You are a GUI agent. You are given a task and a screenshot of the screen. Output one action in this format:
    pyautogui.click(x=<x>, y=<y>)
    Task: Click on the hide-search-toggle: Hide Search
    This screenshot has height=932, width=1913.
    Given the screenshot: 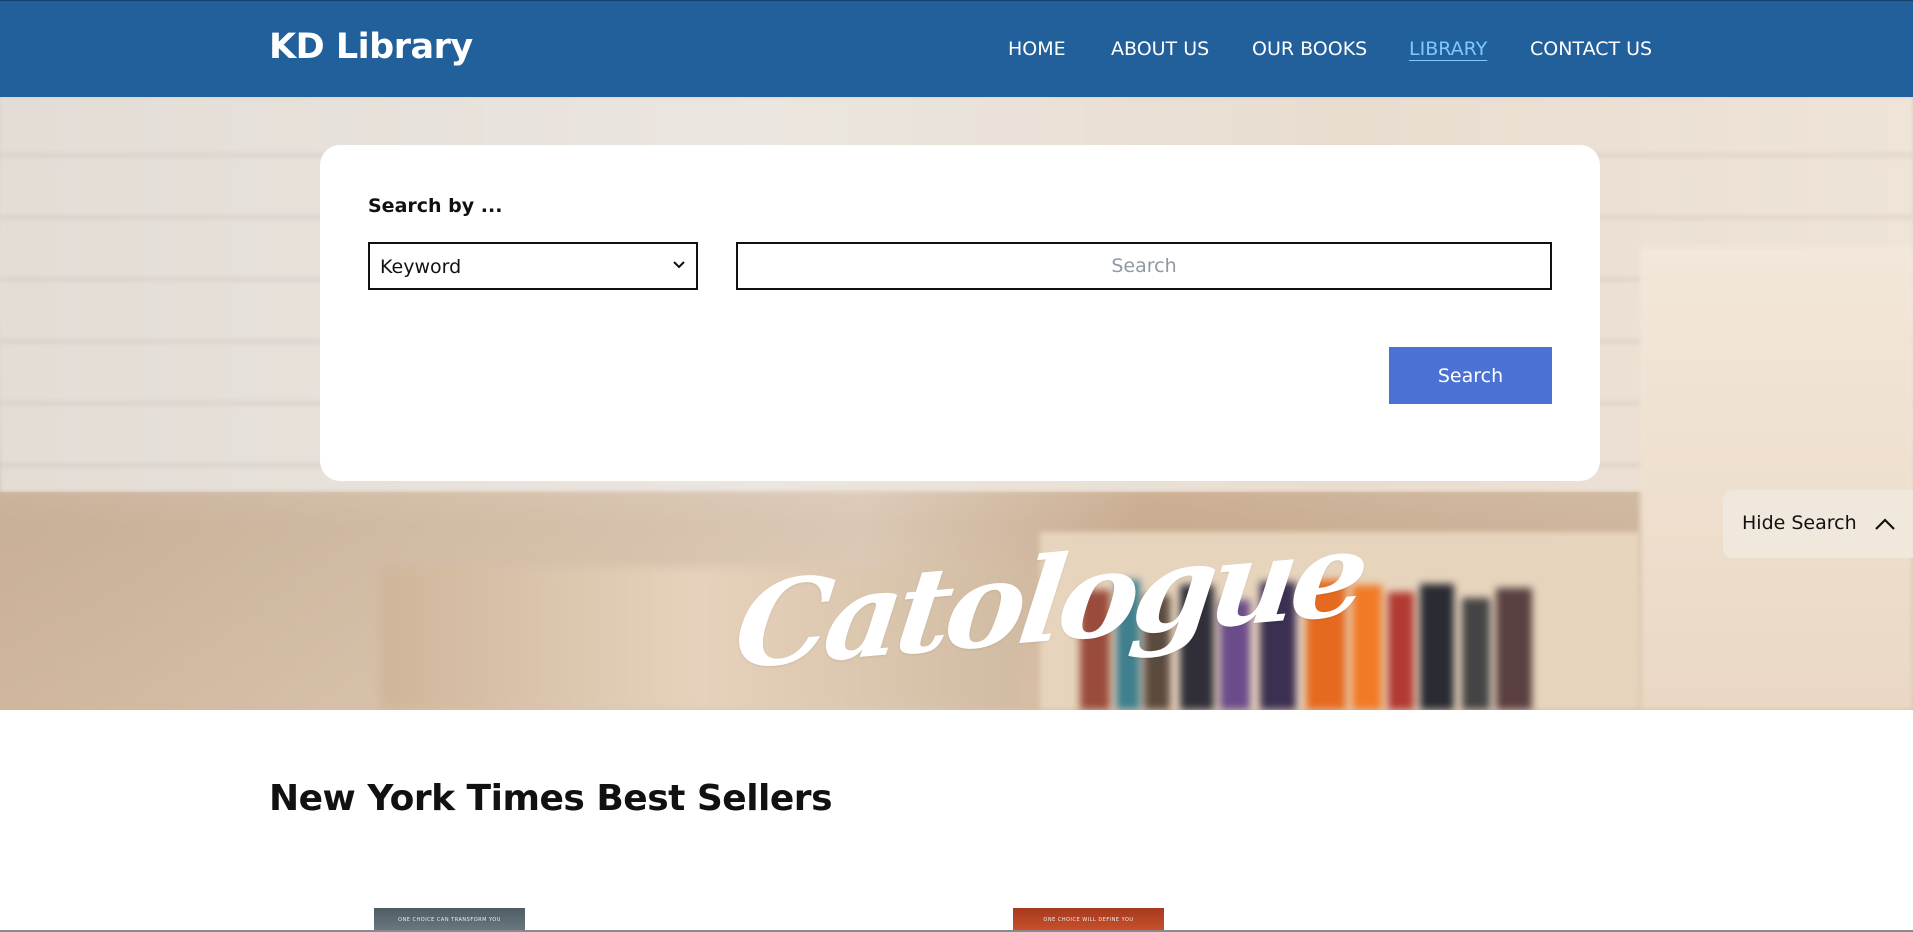 What is the action you would take?
    pyautogui.click(x=1818, y=524)
    